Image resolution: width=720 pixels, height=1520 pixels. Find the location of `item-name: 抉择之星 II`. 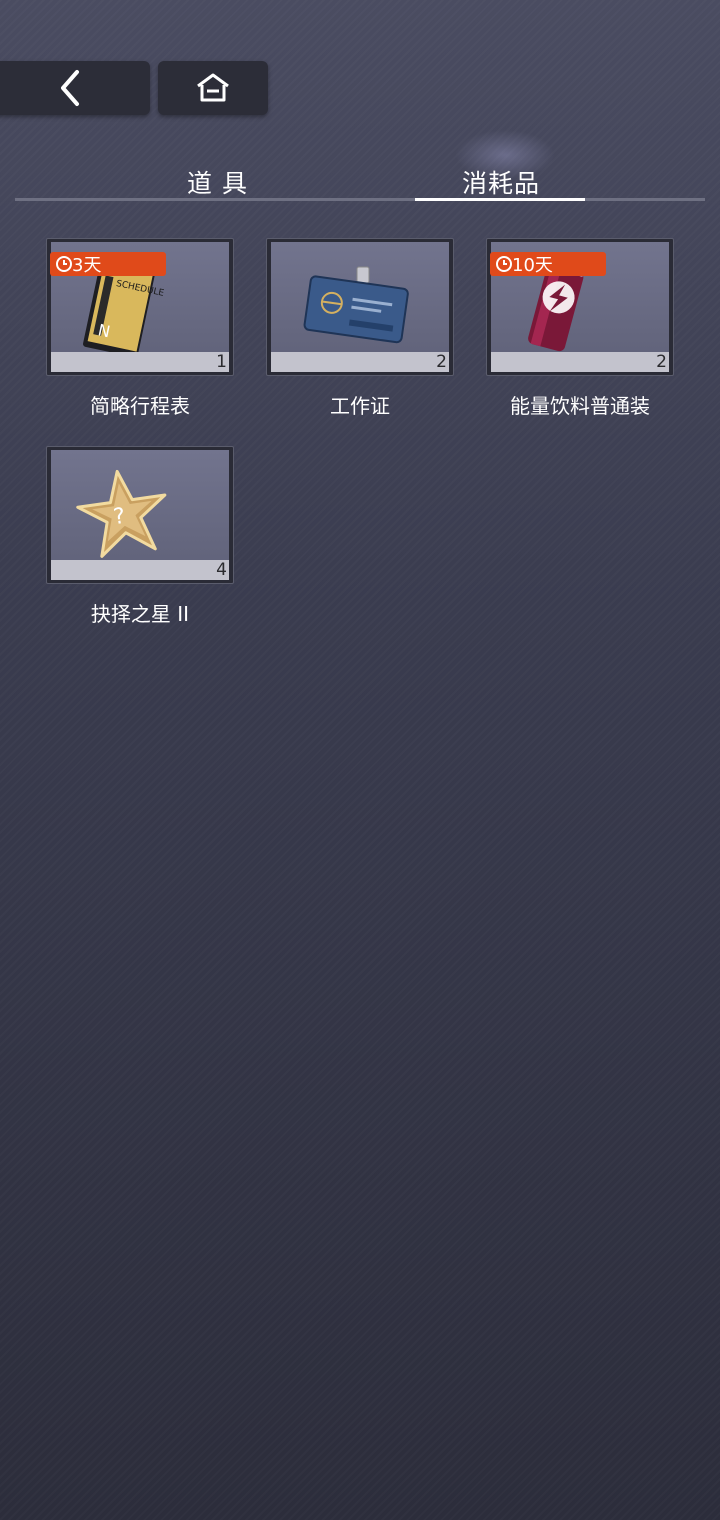

item-name: 抉择之星 II is located at coordinates (140, 614).